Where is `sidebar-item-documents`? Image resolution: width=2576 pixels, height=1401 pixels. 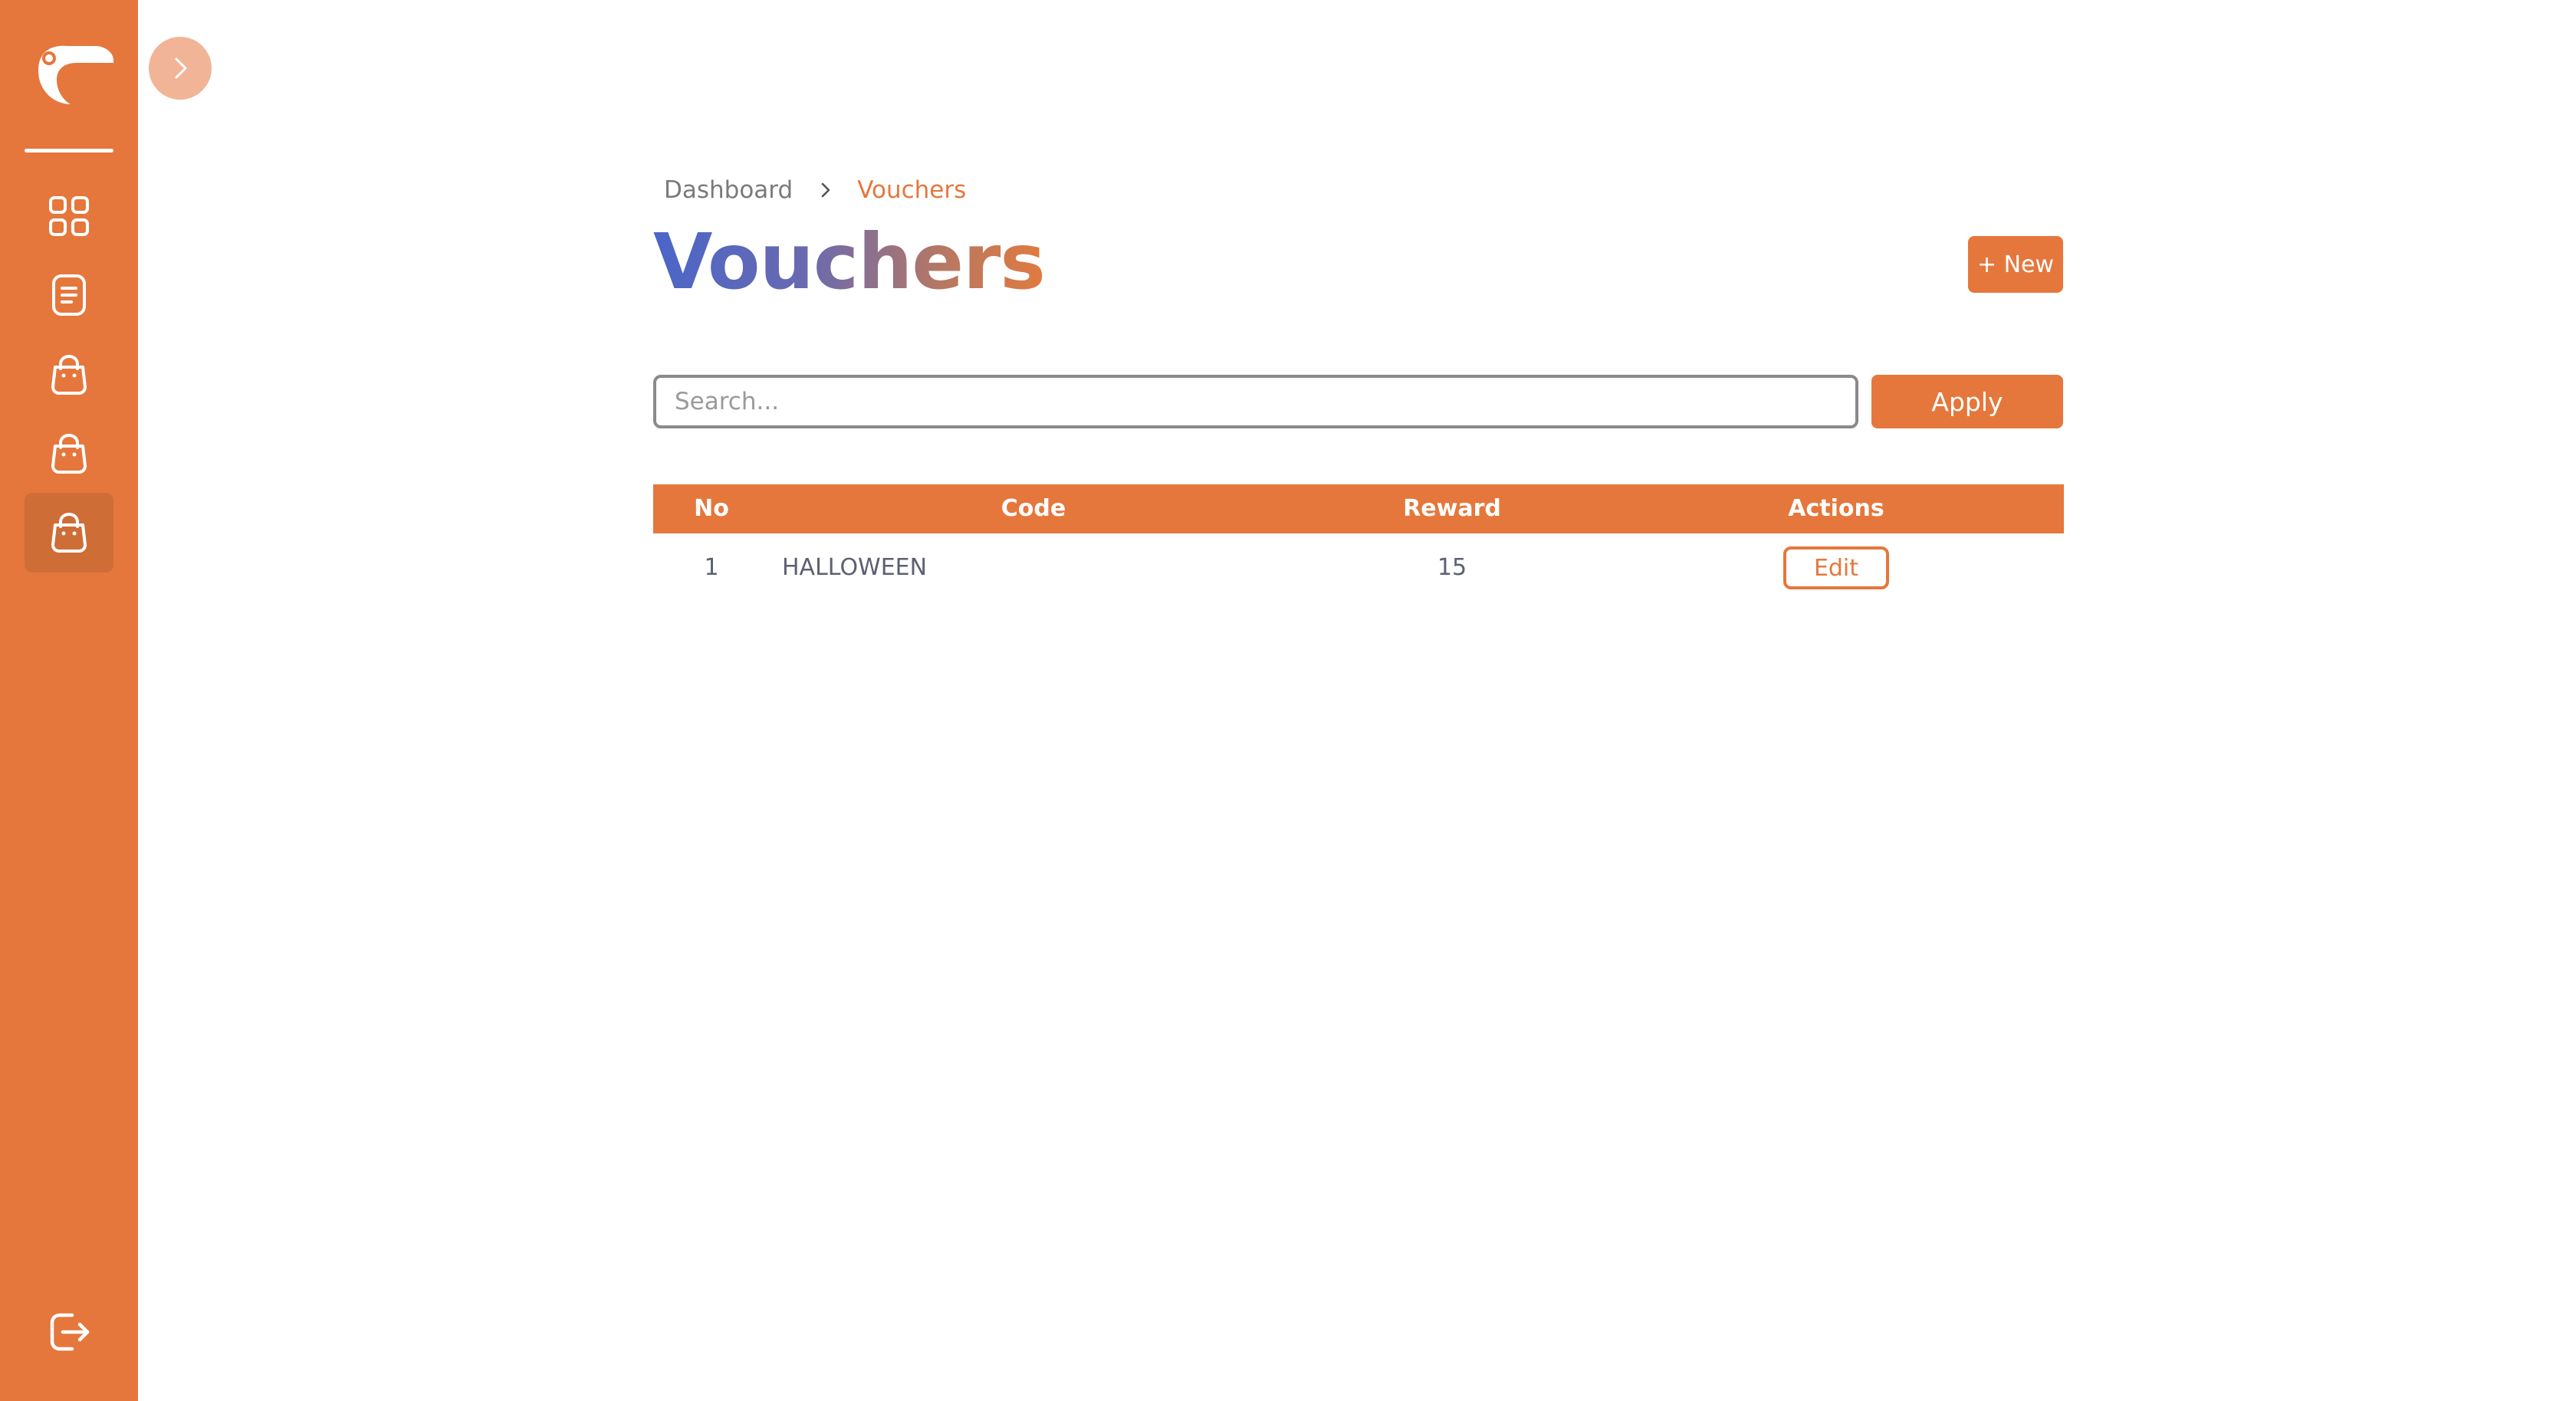
sidebar-item-documents is located at coordinates (69, 295).